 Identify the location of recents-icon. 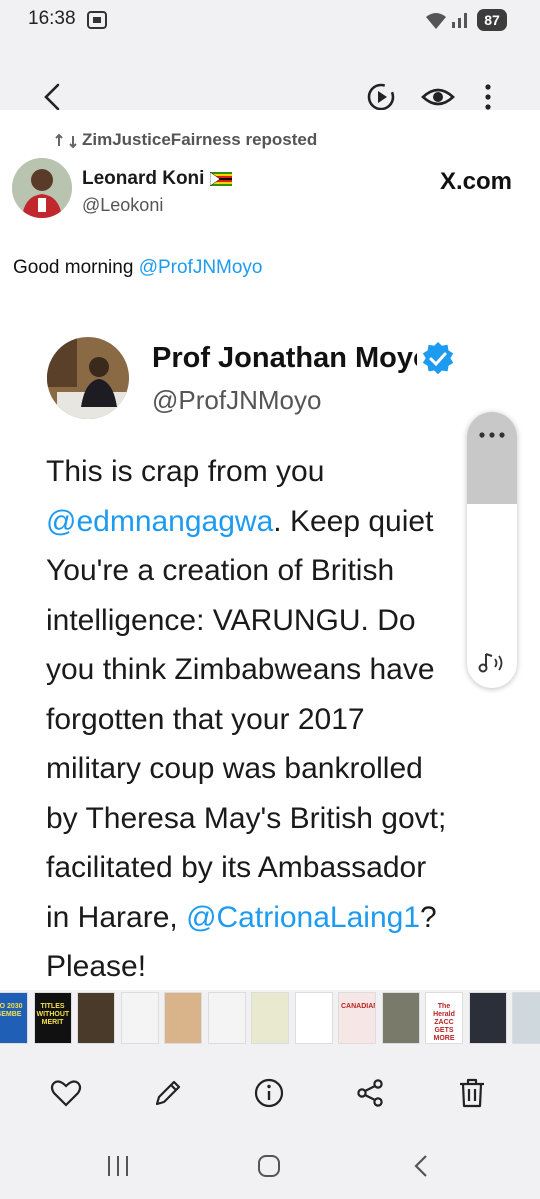
(118, 1166).